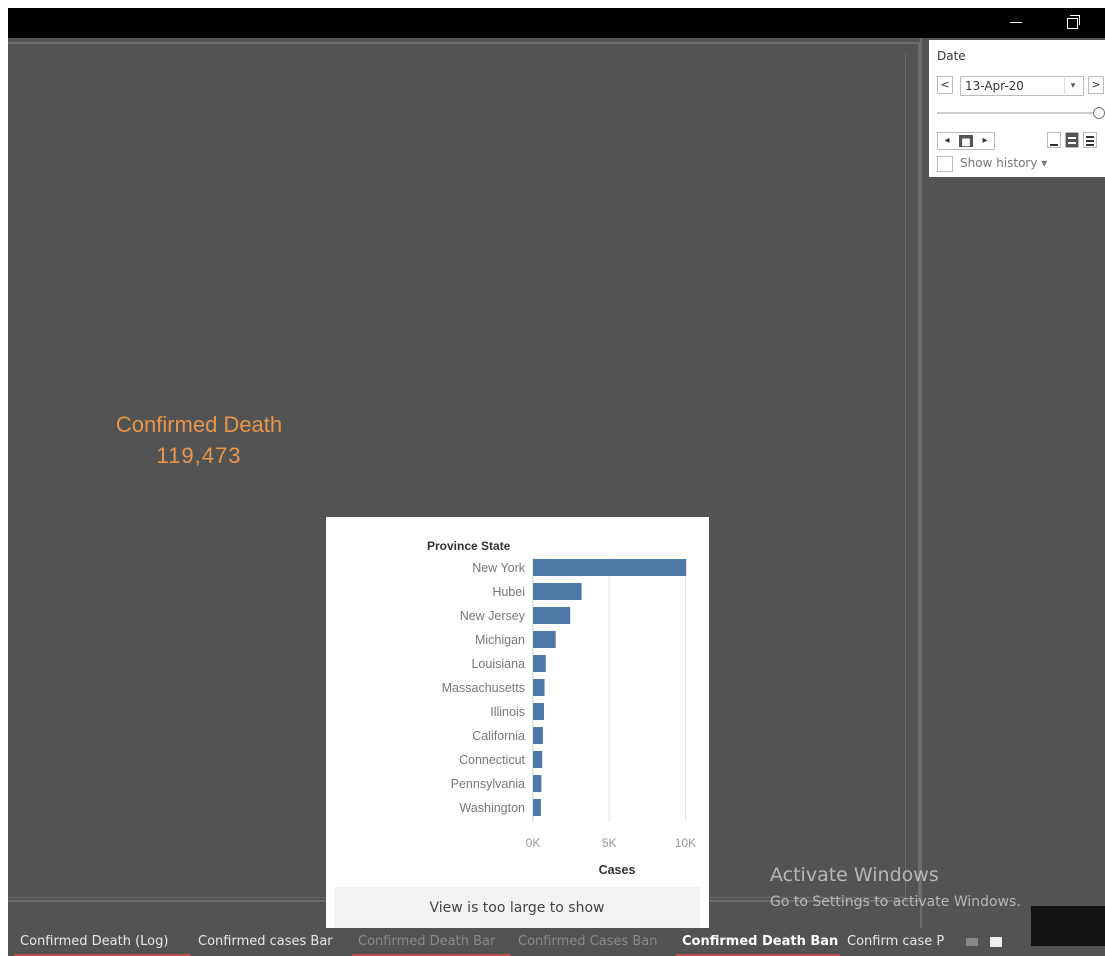 The height and width of the screenshot is (956, 1105). Describe the element at coordinates (1068, 926) in the screenshot. I see `corner-overlay` at that location.